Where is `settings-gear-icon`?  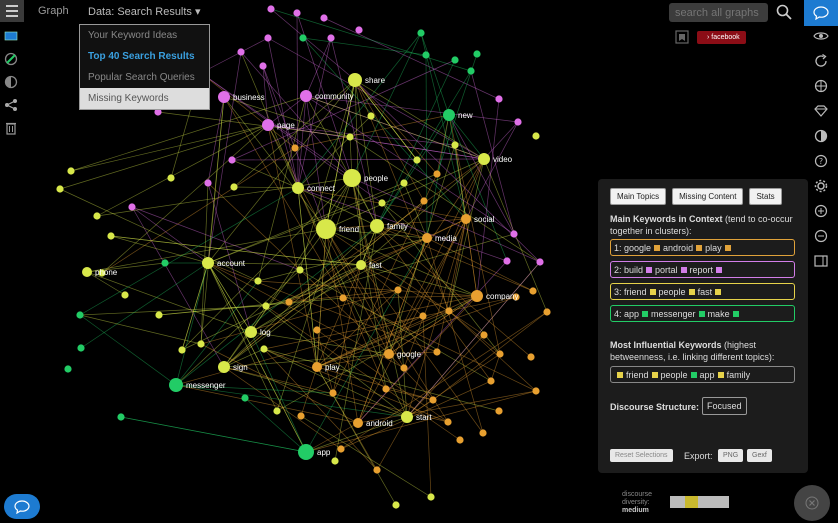 settings-gear-icon is located at coordinates (821, 186).